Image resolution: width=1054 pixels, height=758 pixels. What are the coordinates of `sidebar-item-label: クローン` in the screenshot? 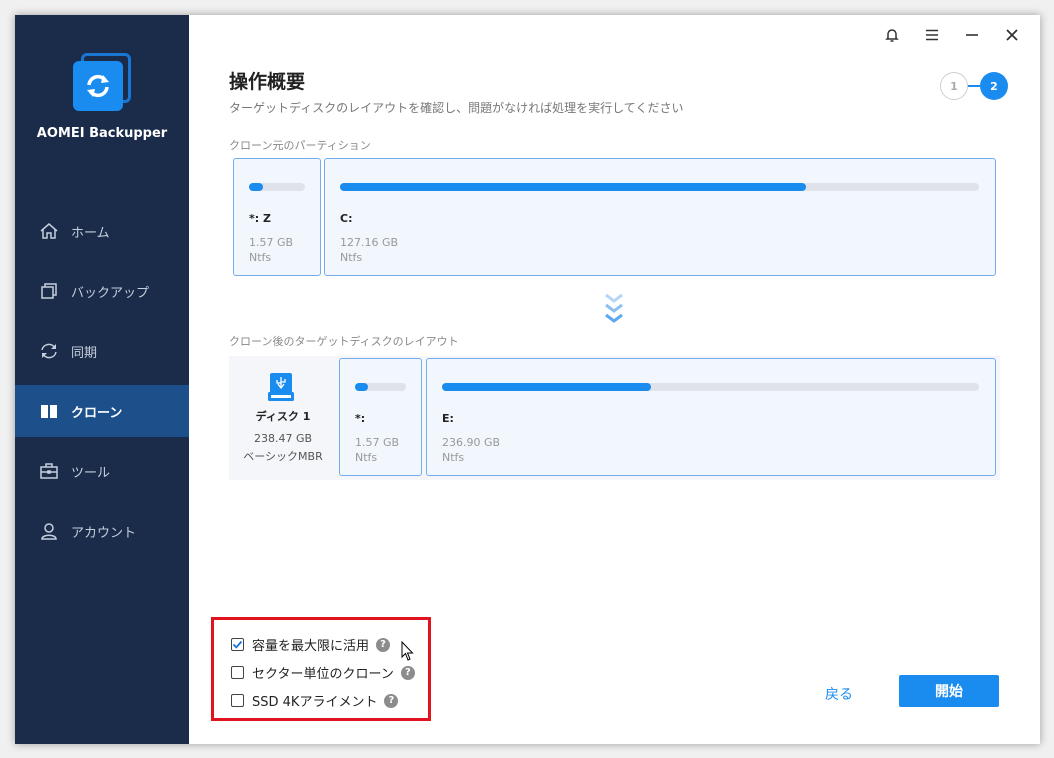 It's located at (97, 413).